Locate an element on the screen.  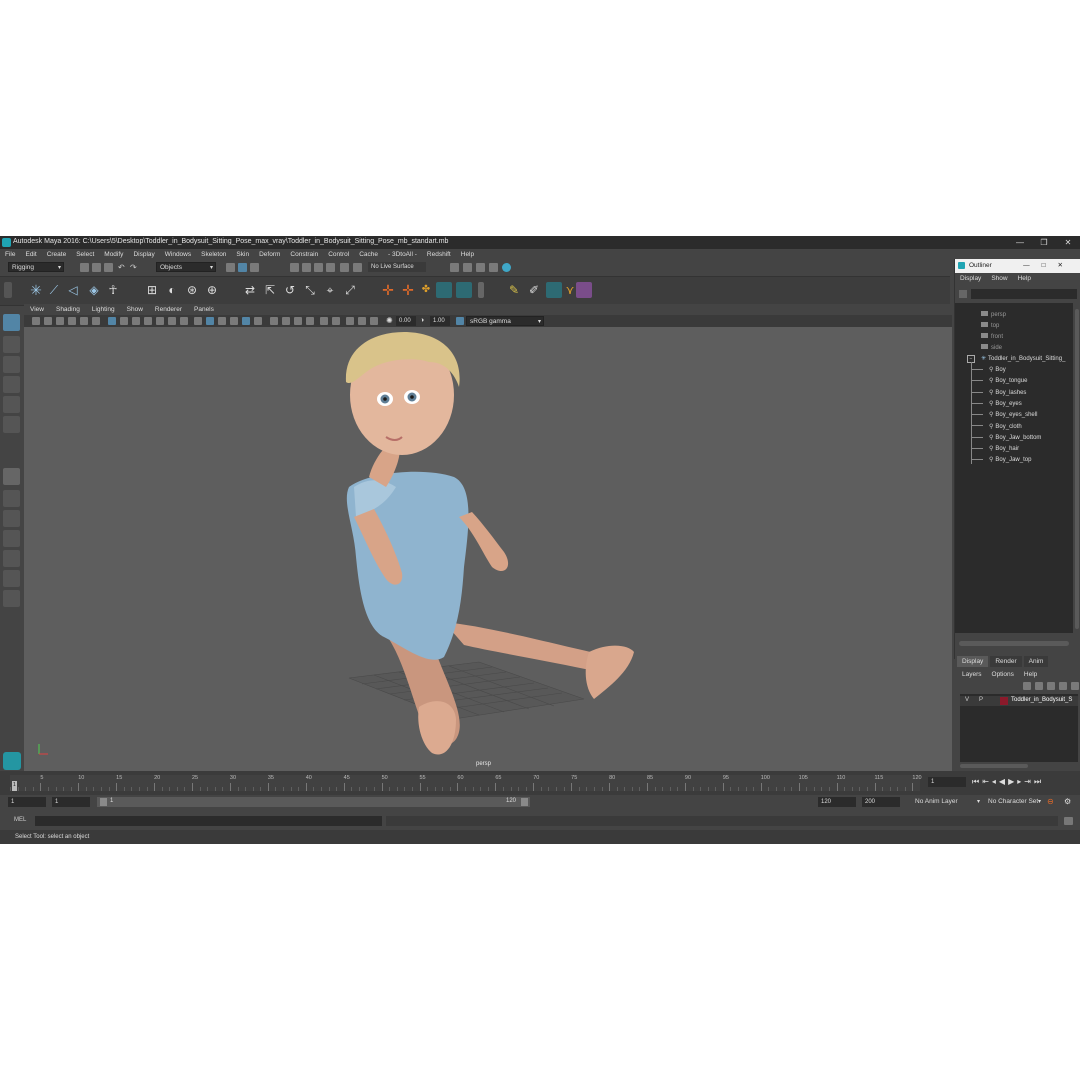
shadows-icon is located at coordinates (258, 321).